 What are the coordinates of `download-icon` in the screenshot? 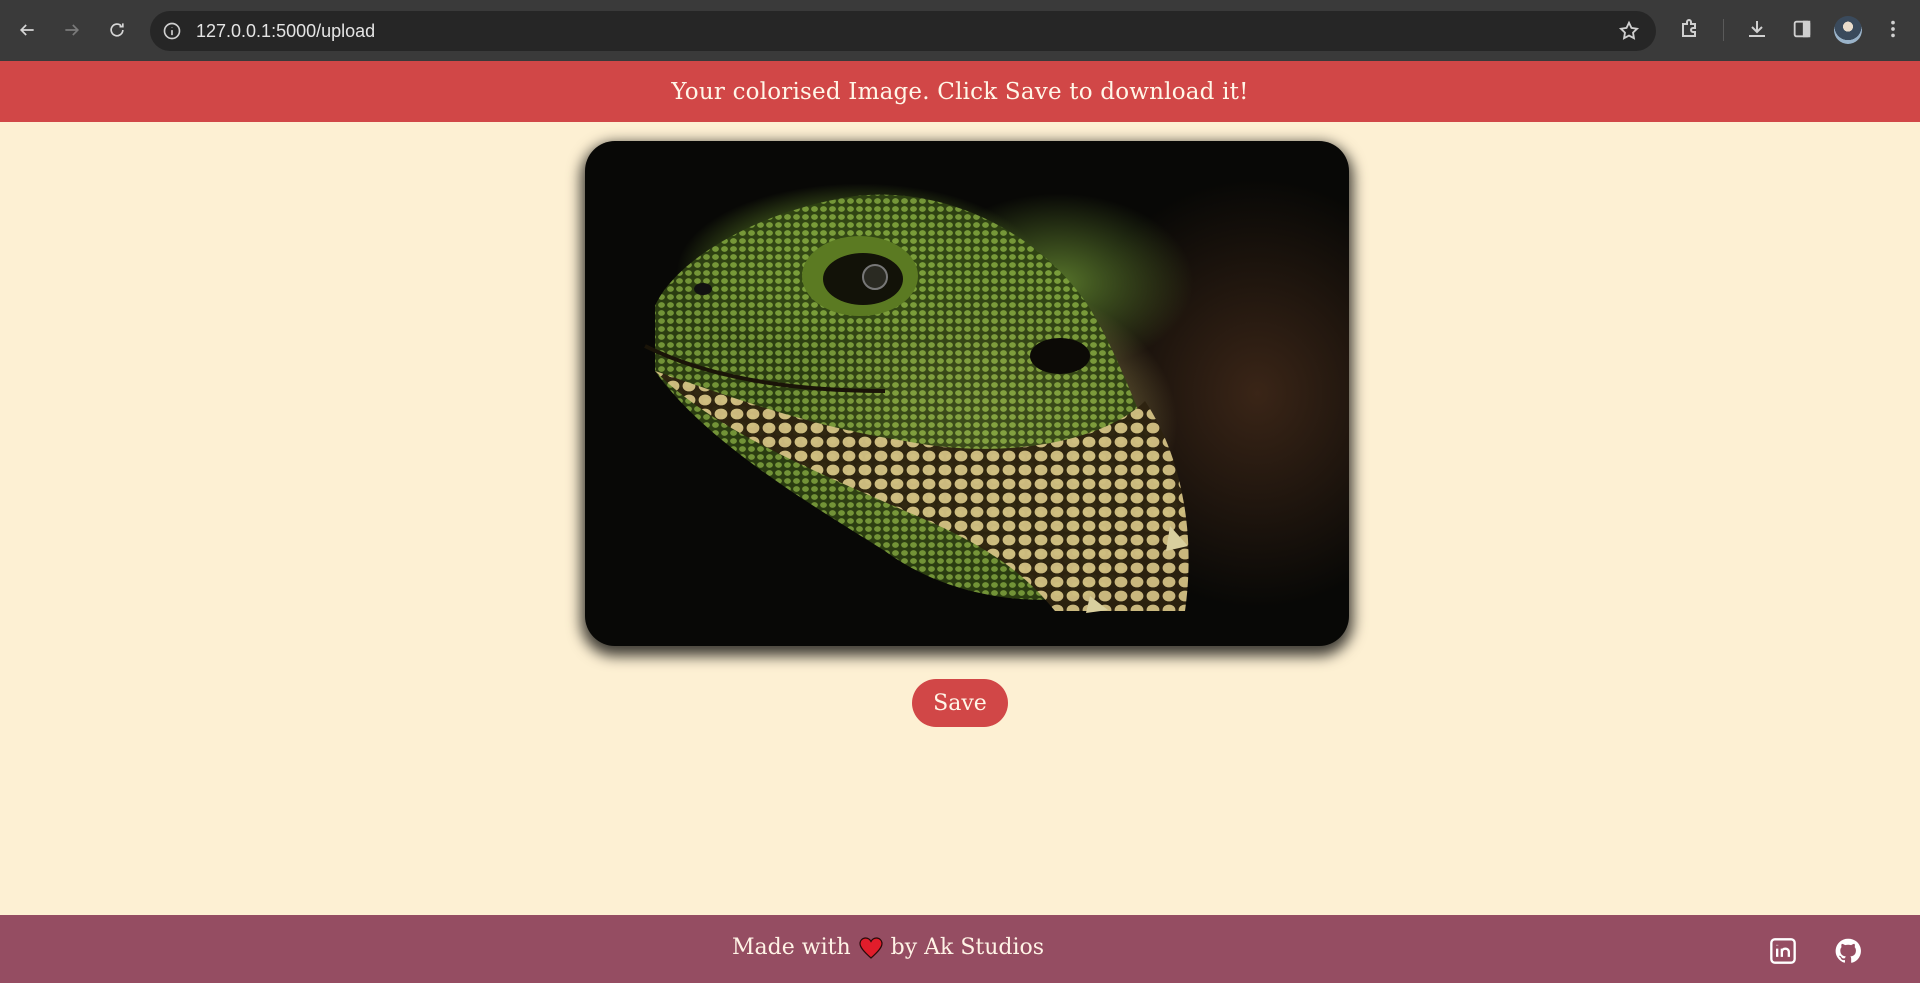 It's located at (1757, 29).